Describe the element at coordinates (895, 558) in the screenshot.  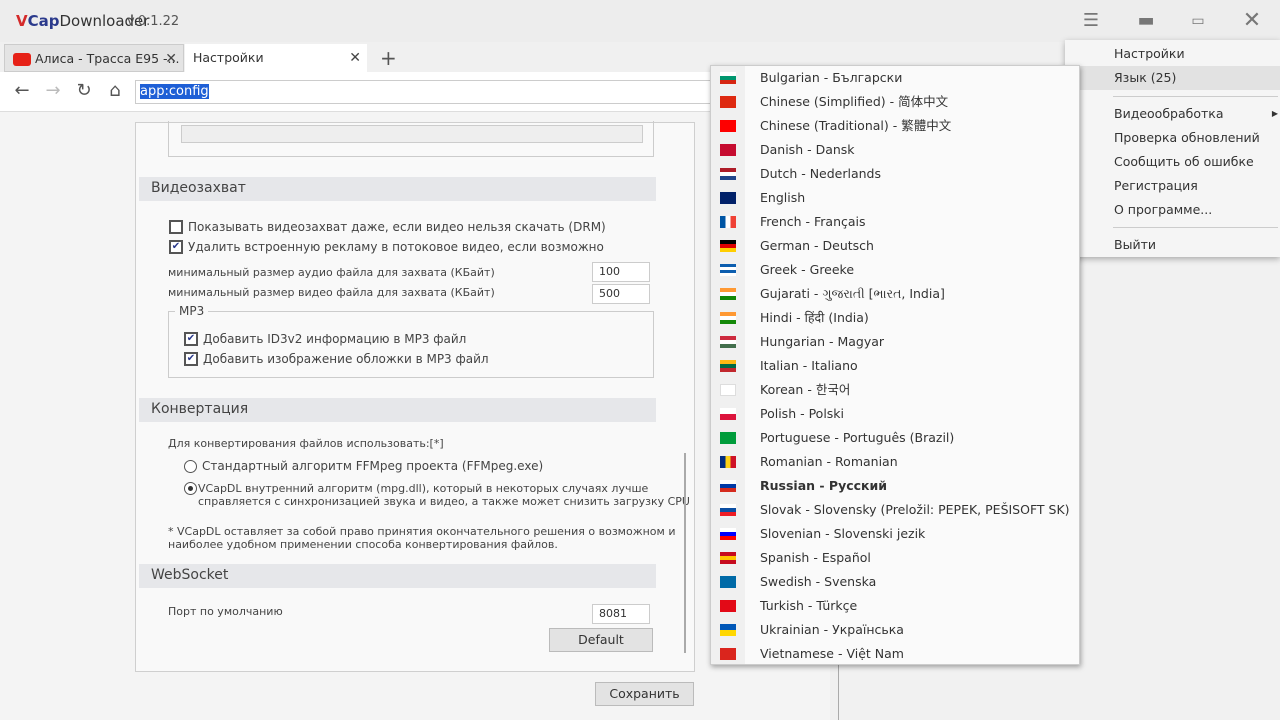
I see `language-item: Spanish - Español` at that location.